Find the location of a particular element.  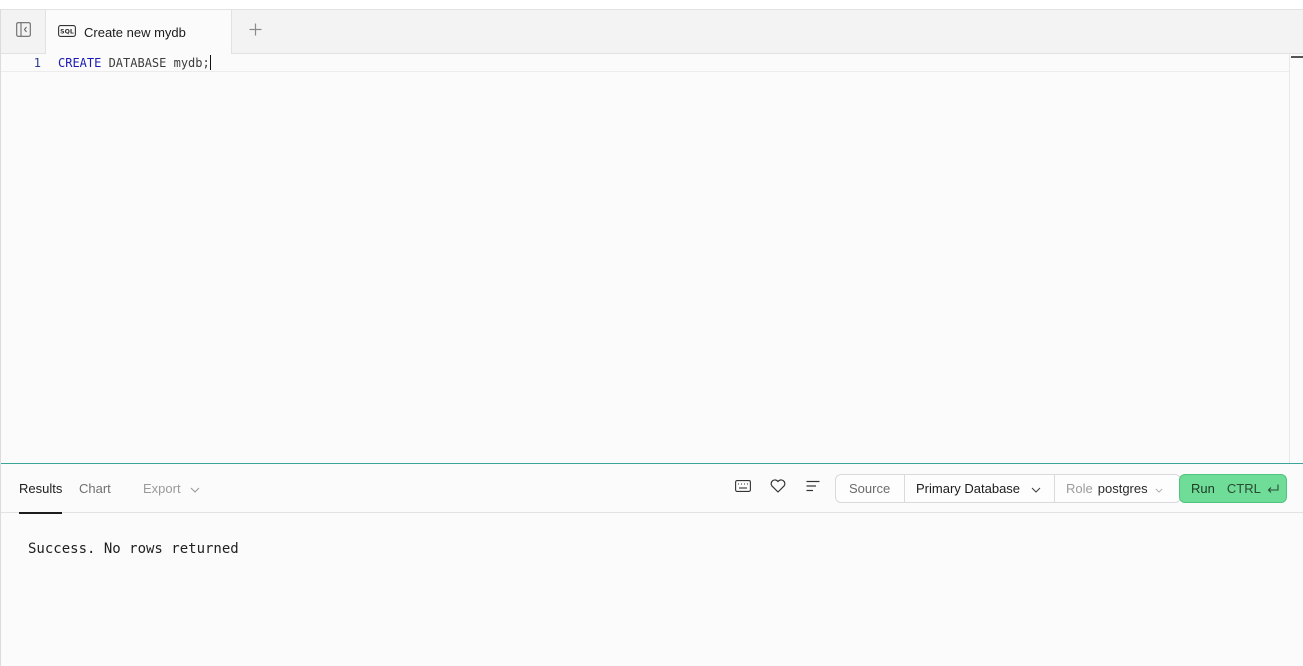

heart-icon is located at coordinates (778, 488).